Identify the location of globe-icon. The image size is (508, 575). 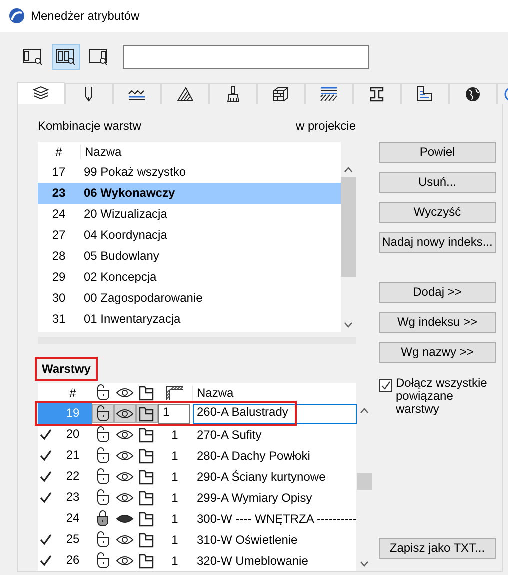
(473, 94).